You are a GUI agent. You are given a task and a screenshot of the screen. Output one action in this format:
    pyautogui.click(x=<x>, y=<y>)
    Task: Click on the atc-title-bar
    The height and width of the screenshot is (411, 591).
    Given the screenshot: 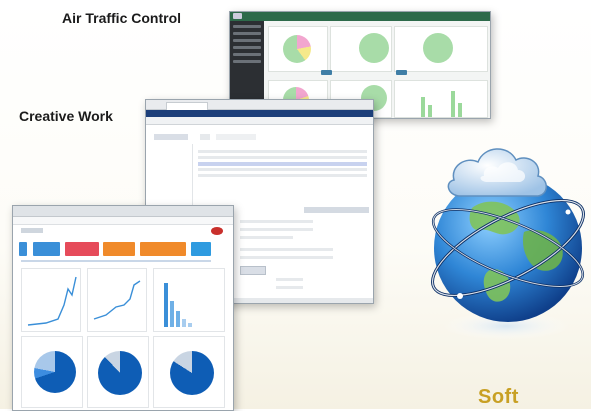 What is the action you would take?
    pyautogui.click(x=360, y=16)
    